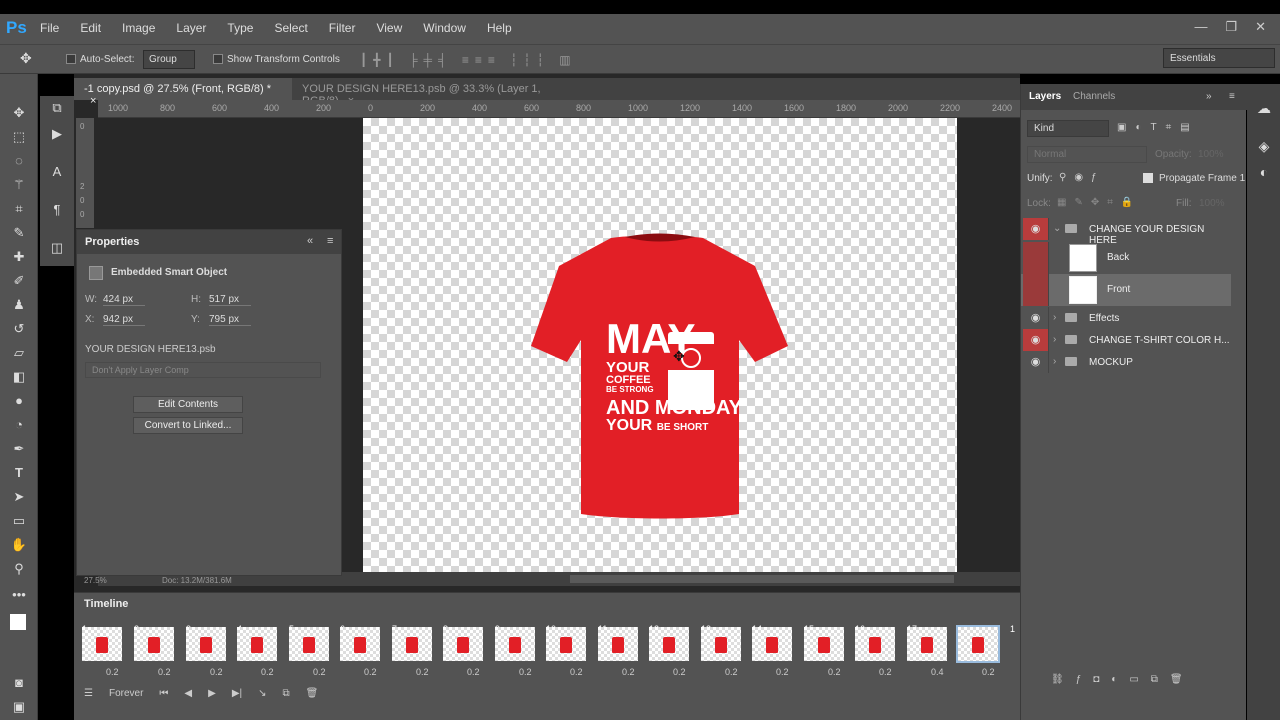 Image resolution: width=1280 pixels, height=720 pixels. What do you see at coordinates (19, 569) in the screenshot?
I see `zoom-icon: ⚲` at bounding box center [19, 569].